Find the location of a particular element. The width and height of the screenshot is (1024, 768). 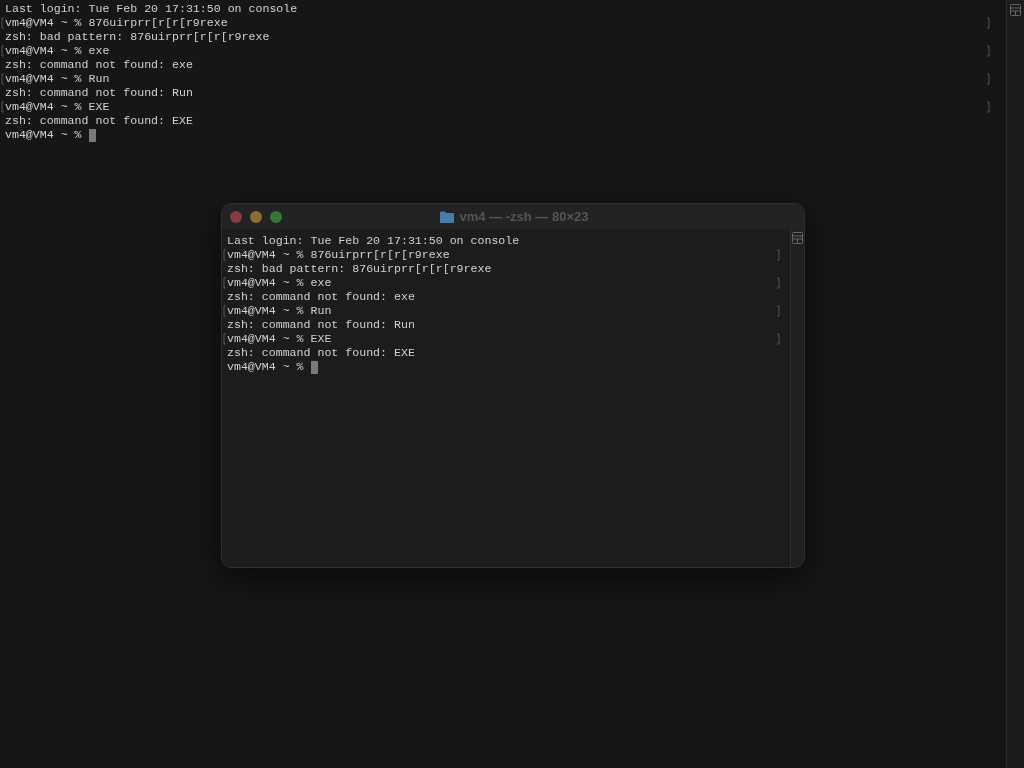

minimize-button is located at coordinates (256, 216).